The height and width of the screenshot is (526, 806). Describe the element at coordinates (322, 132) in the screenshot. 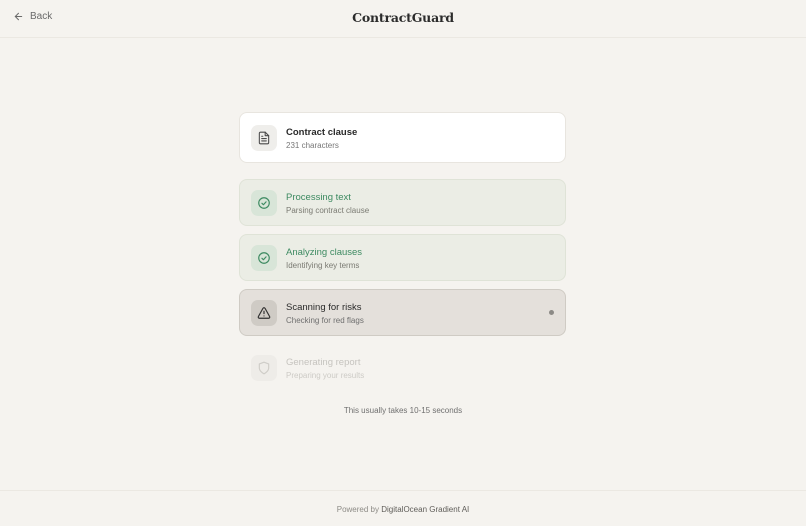

I see `clause-title: Contract clause` at that location.